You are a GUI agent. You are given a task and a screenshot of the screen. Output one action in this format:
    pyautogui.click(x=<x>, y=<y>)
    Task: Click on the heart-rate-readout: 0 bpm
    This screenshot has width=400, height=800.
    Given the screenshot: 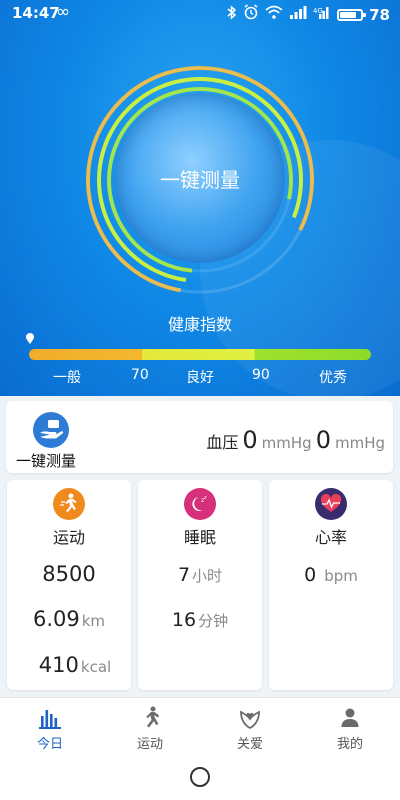 What is the action you would take?
    pyautogui.click(x=331, y=575)
    